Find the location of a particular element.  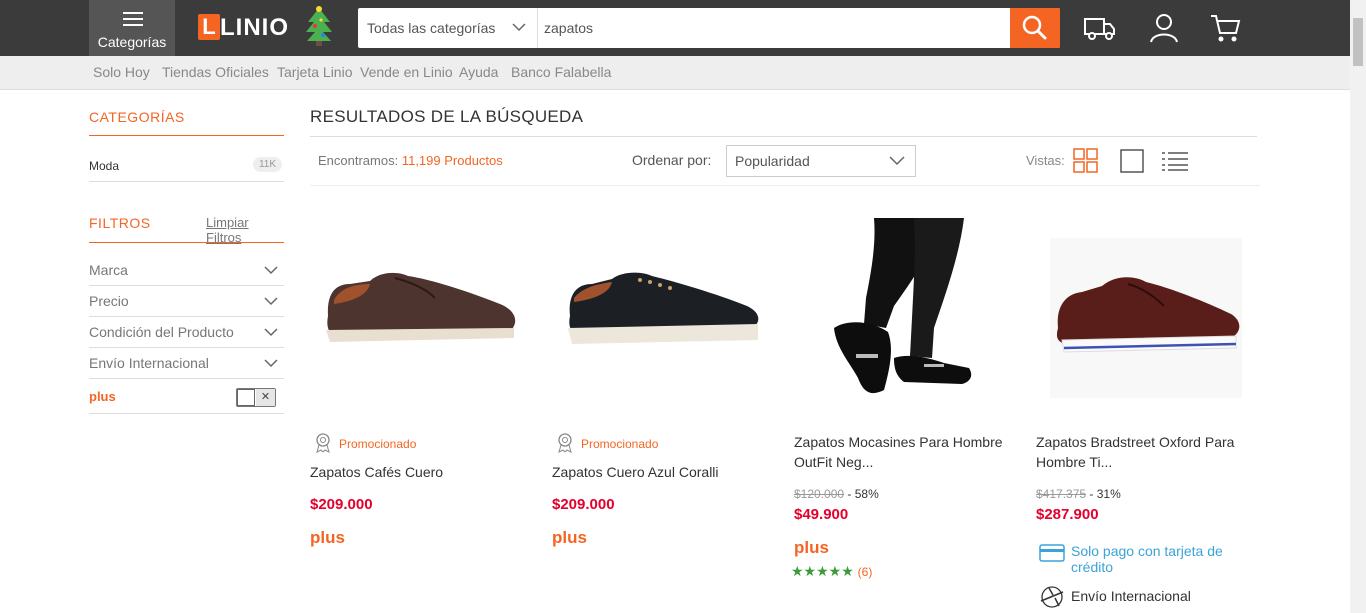

product-name-line: Zapatos Mocasines Para Hombre is located at coordinates (898, 442).